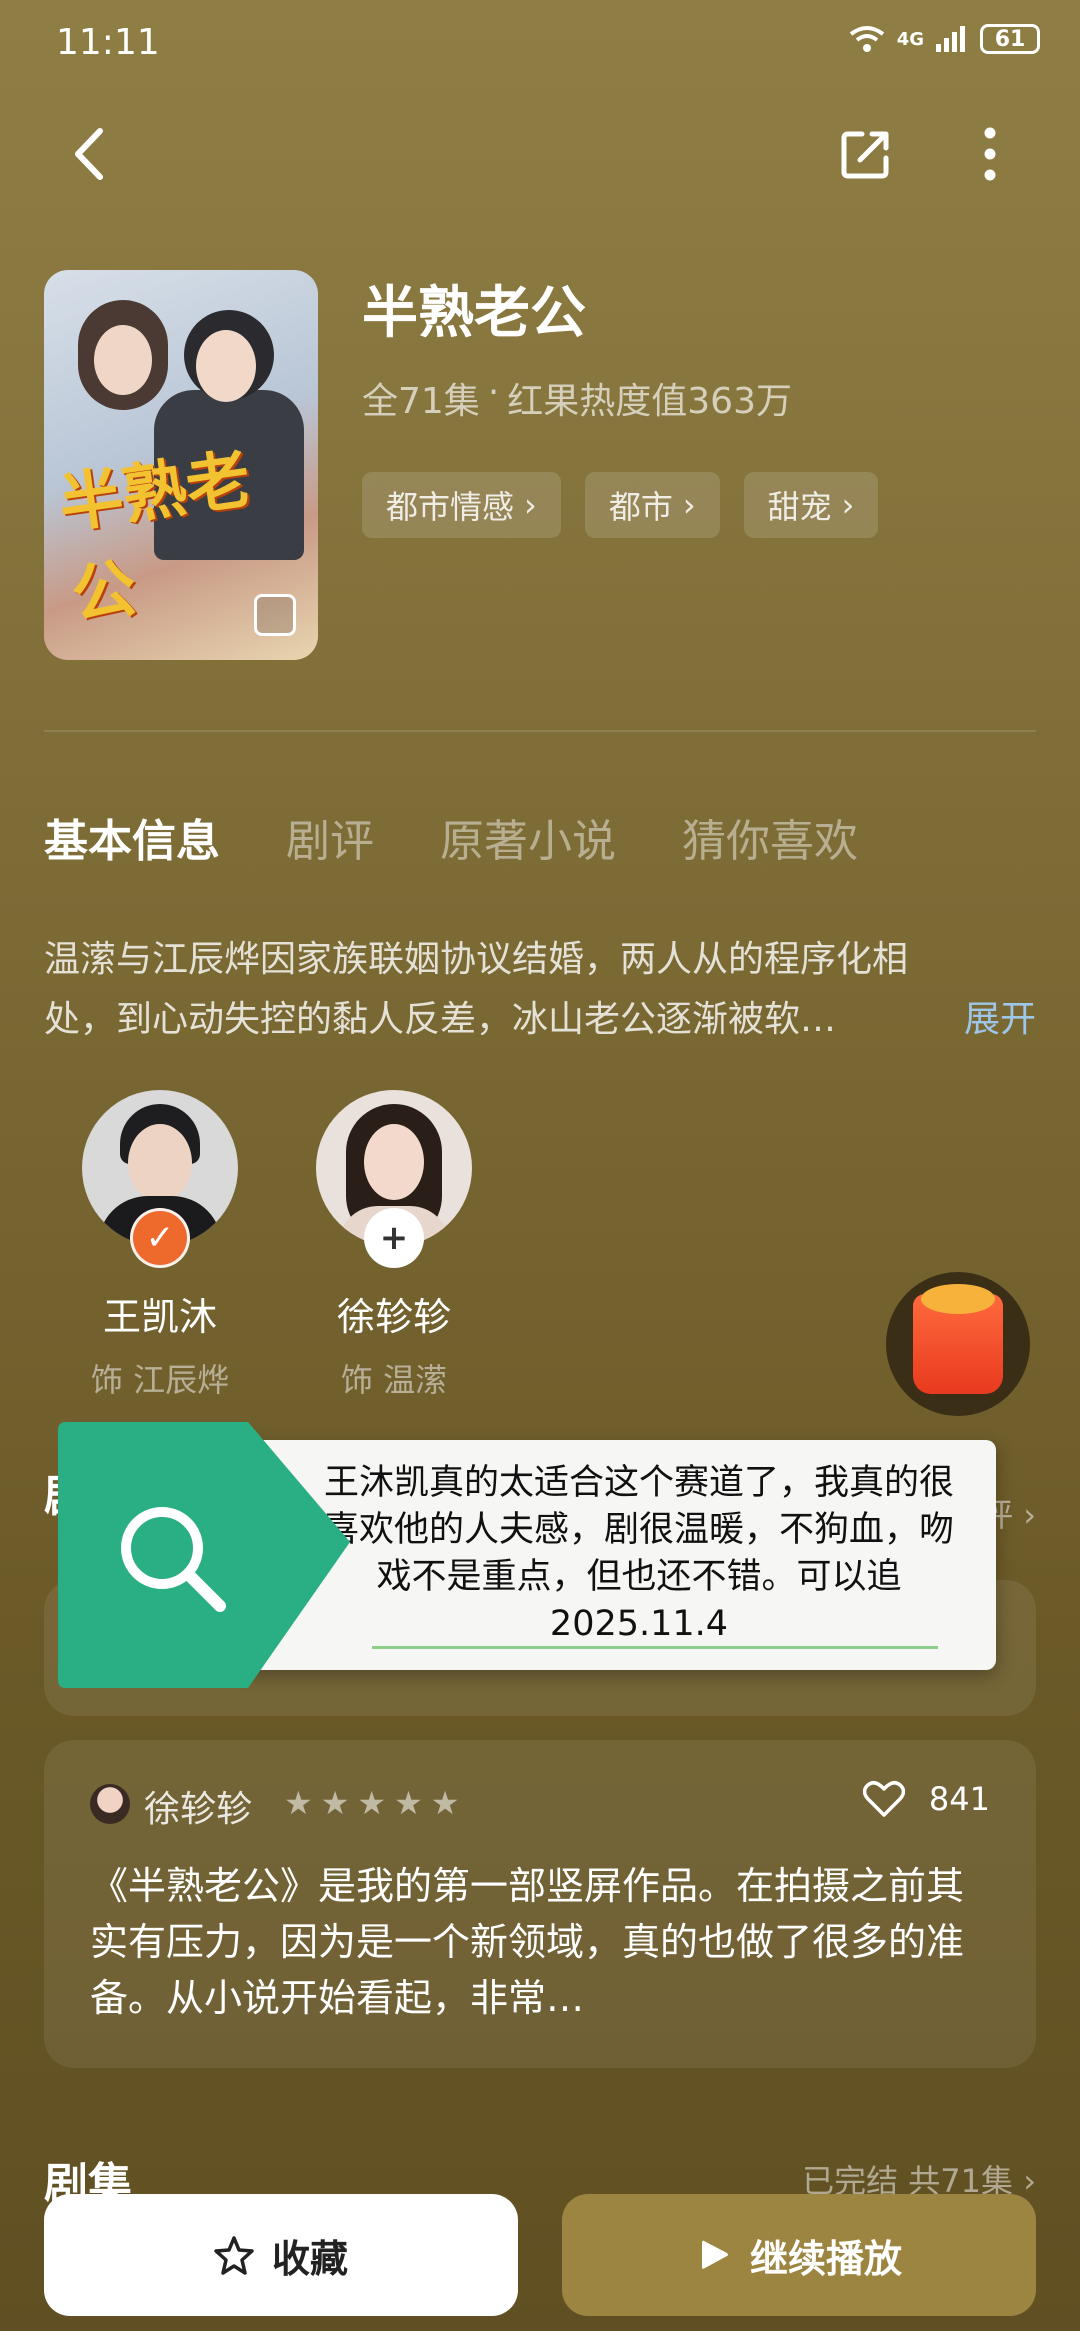 The height and width of the screenshot is (2331, 1080). I want to click on back-arrow-icon, so click(89, 154).